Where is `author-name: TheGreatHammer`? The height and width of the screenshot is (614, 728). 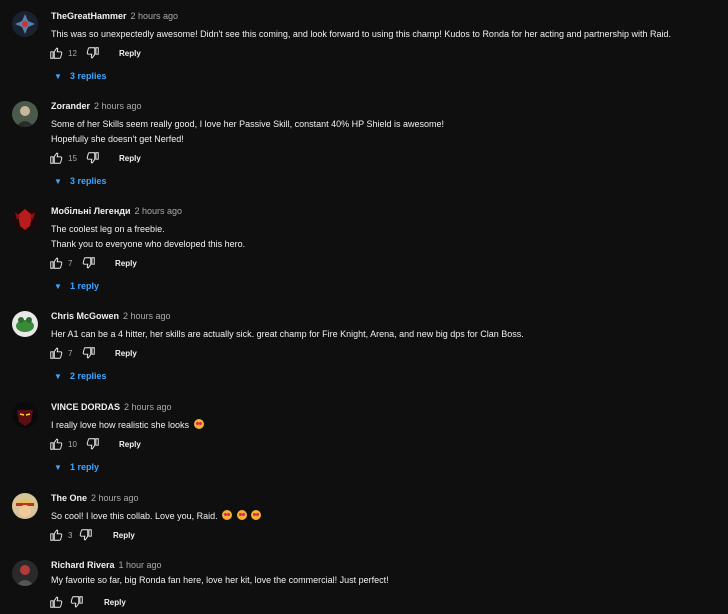
author-name: TheGreatHammer is located at coordinates (89, 16).